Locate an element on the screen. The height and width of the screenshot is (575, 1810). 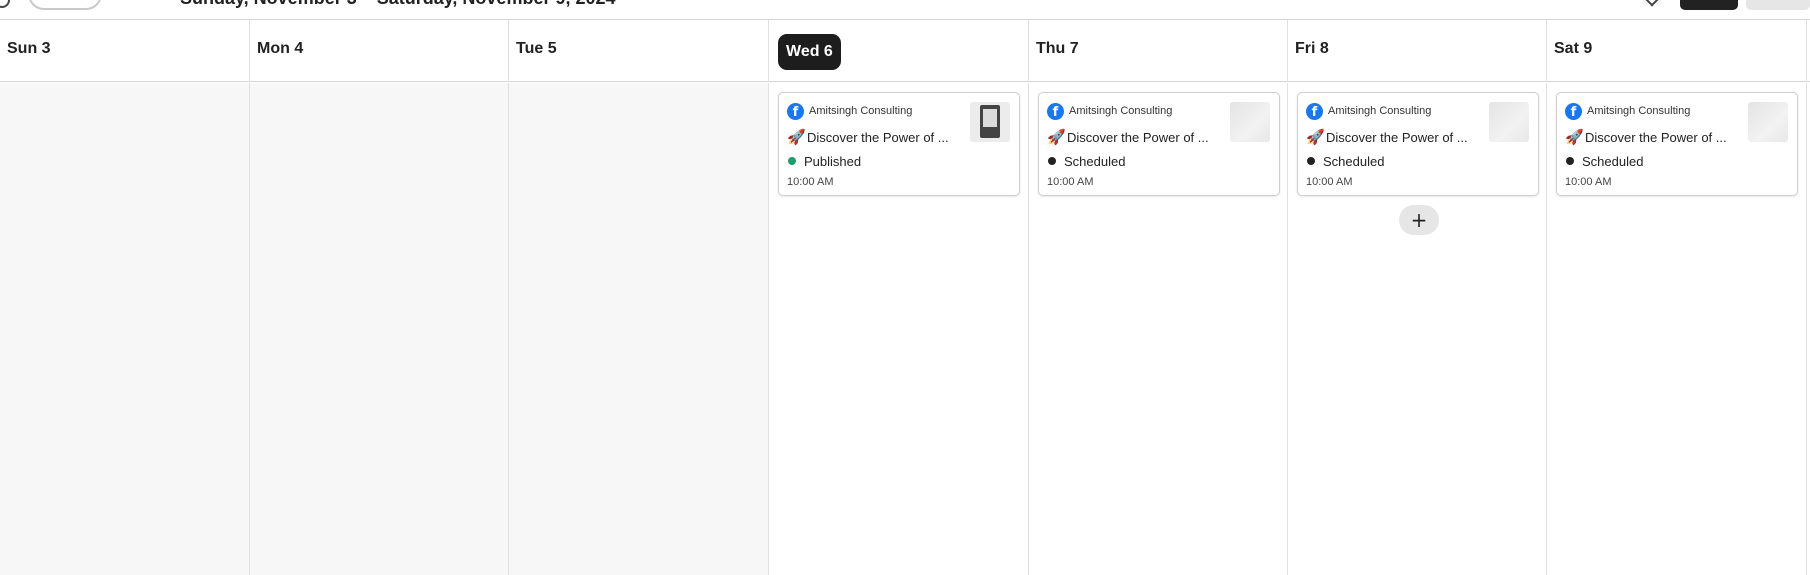
week-view-button is located at coordinates (1709, 5).